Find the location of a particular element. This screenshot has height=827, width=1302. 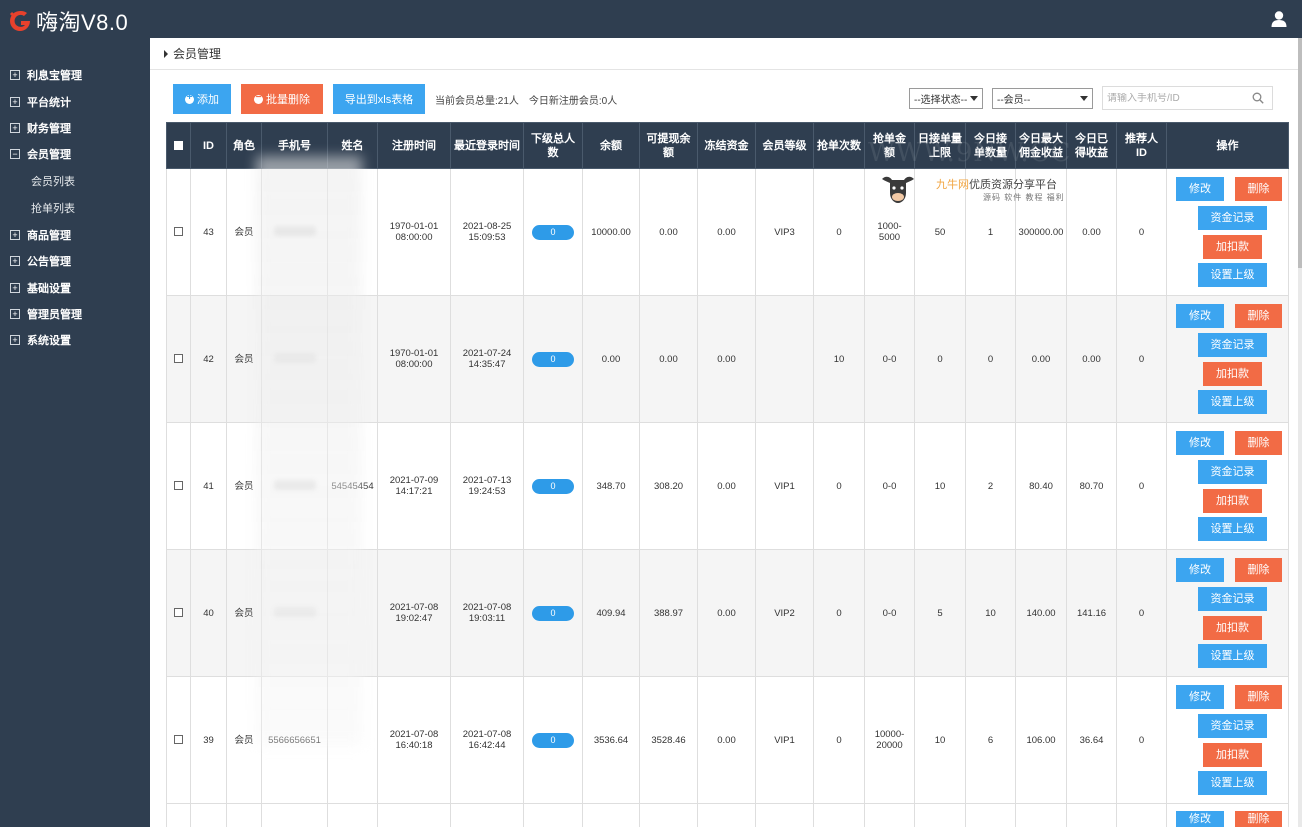

sidebar-item-goods: + 商品管理 is located at coordinates (75, 235).